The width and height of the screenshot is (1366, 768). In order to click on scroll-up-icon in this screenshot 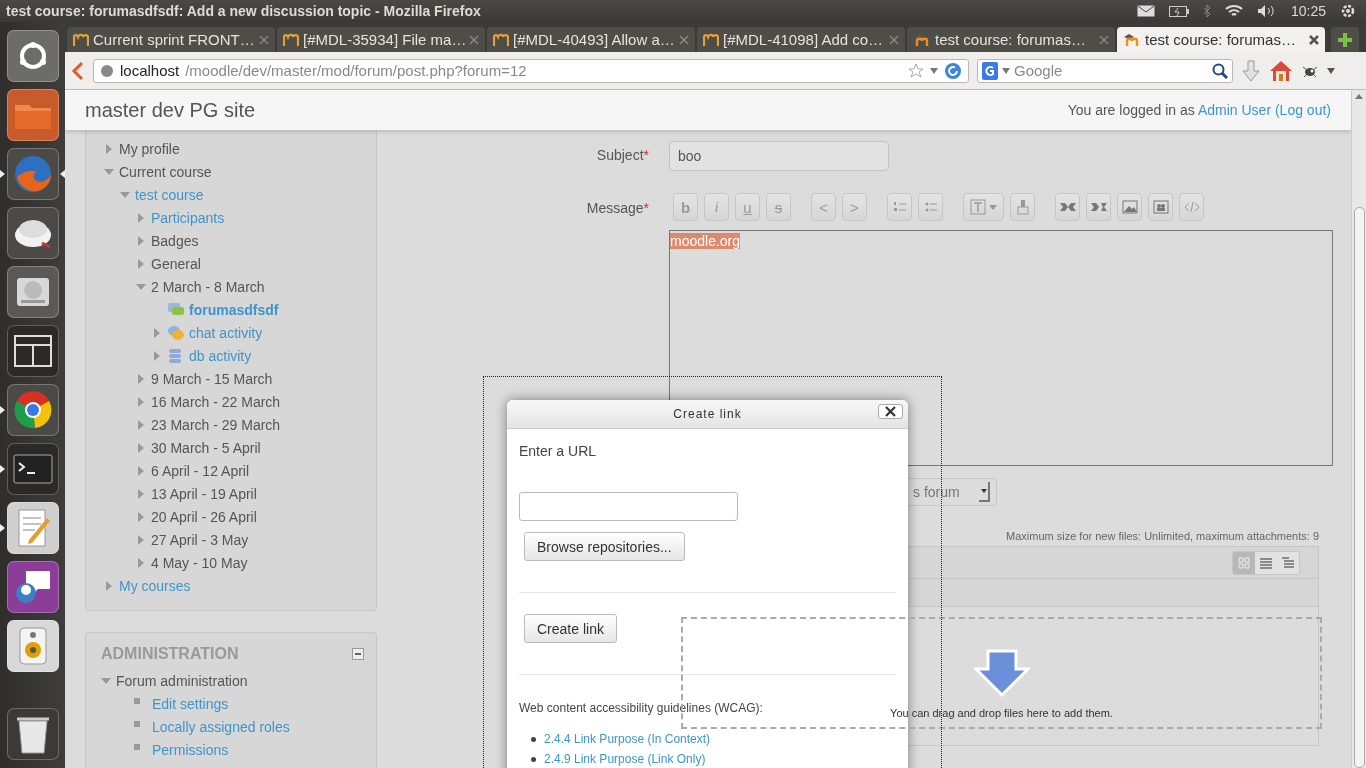, I will do `click(1359, 96)`.